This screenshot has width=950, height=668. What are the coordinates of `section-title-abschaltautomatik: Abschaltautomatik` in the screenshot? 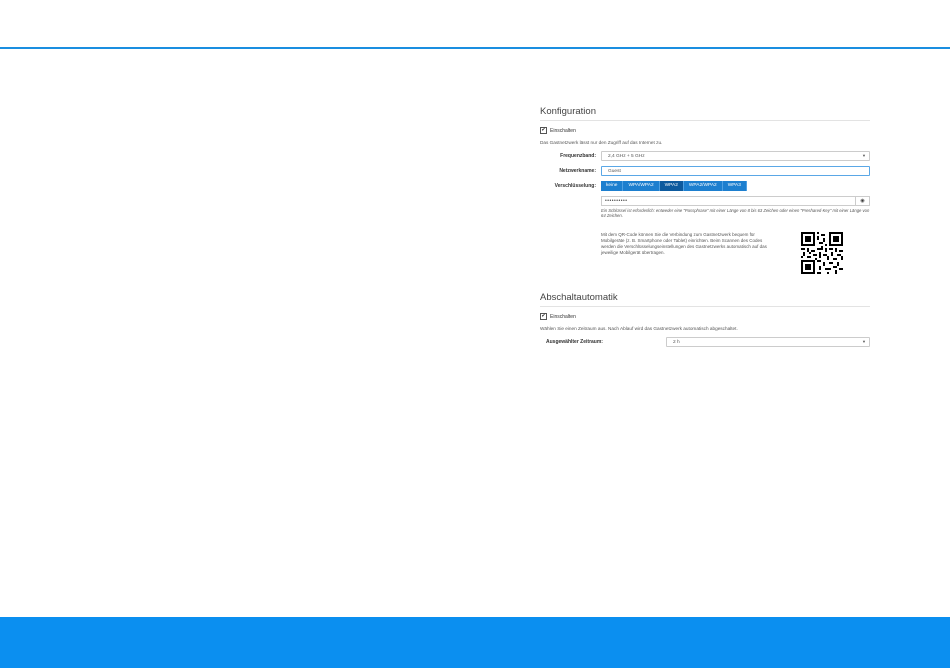 It's located at (705, 299).